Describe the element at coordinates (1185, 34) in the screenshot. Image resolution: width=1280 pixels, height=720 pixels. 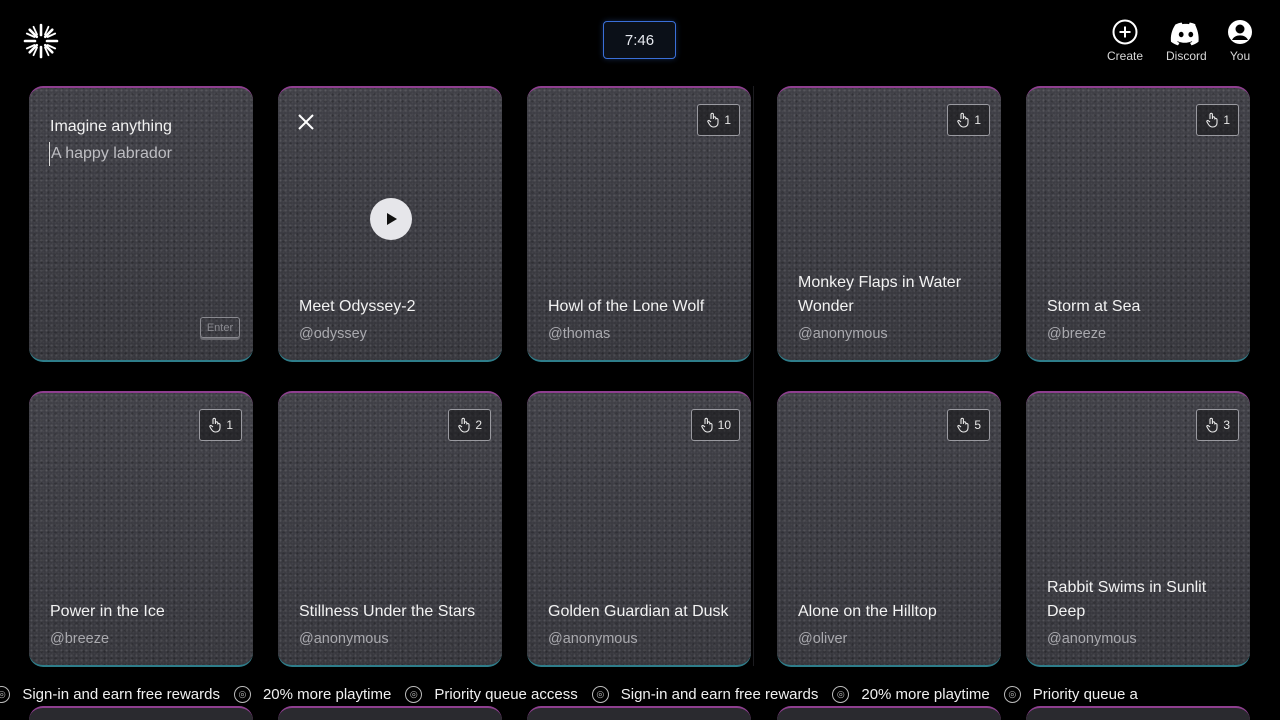
I see `discord-icon` at that location.